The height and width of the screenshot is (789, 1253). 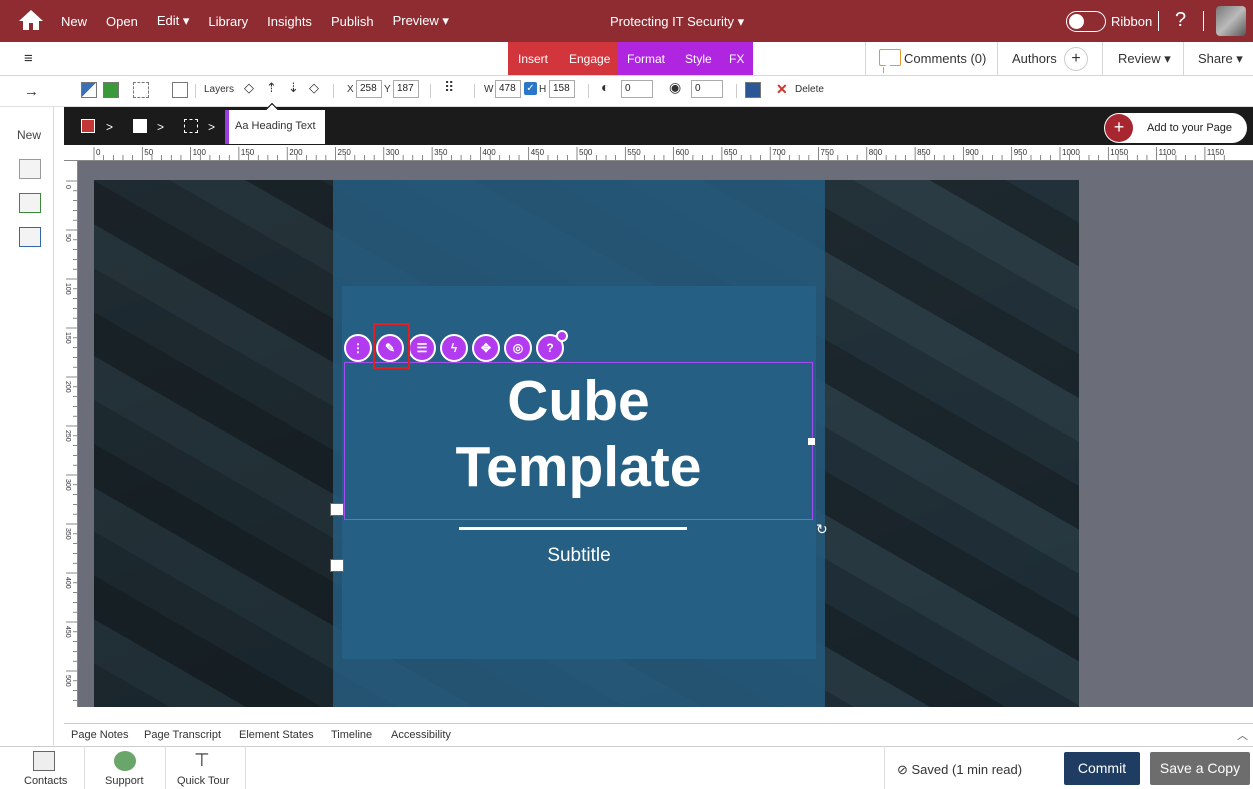 I want to click on opacity-icon: ◐, so click(x=605, y=87).